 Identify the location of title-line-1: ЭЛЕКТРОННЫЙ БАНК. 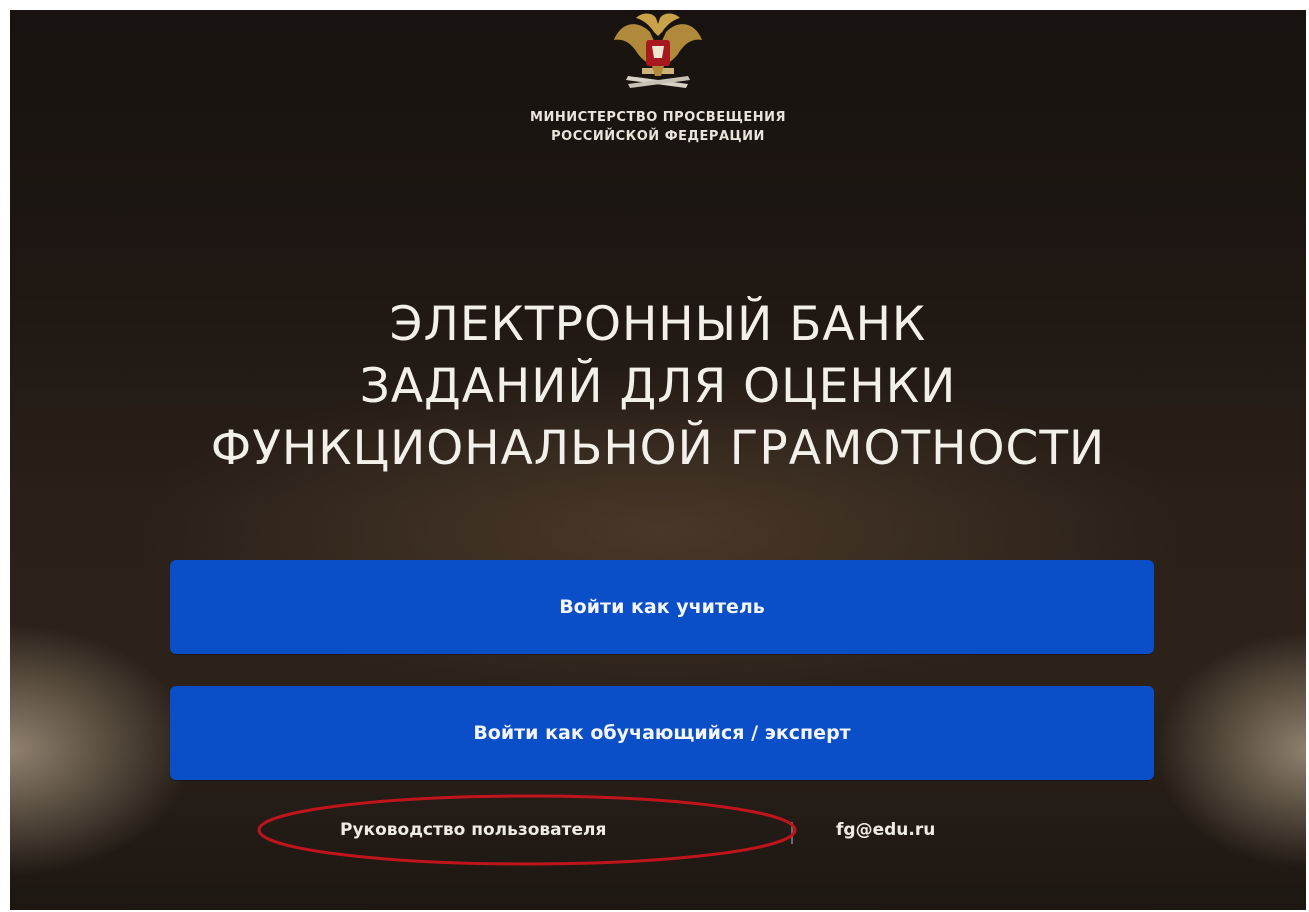
(658, 324).